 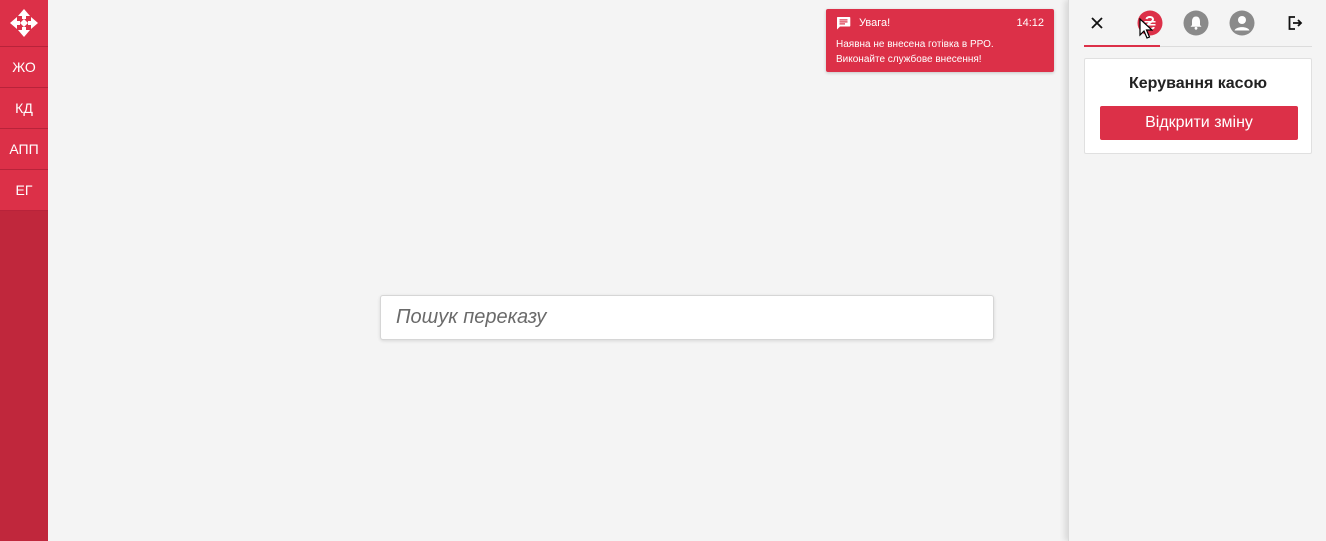 I want to click on active-tab-indicator, so click(x=1122, y=46).